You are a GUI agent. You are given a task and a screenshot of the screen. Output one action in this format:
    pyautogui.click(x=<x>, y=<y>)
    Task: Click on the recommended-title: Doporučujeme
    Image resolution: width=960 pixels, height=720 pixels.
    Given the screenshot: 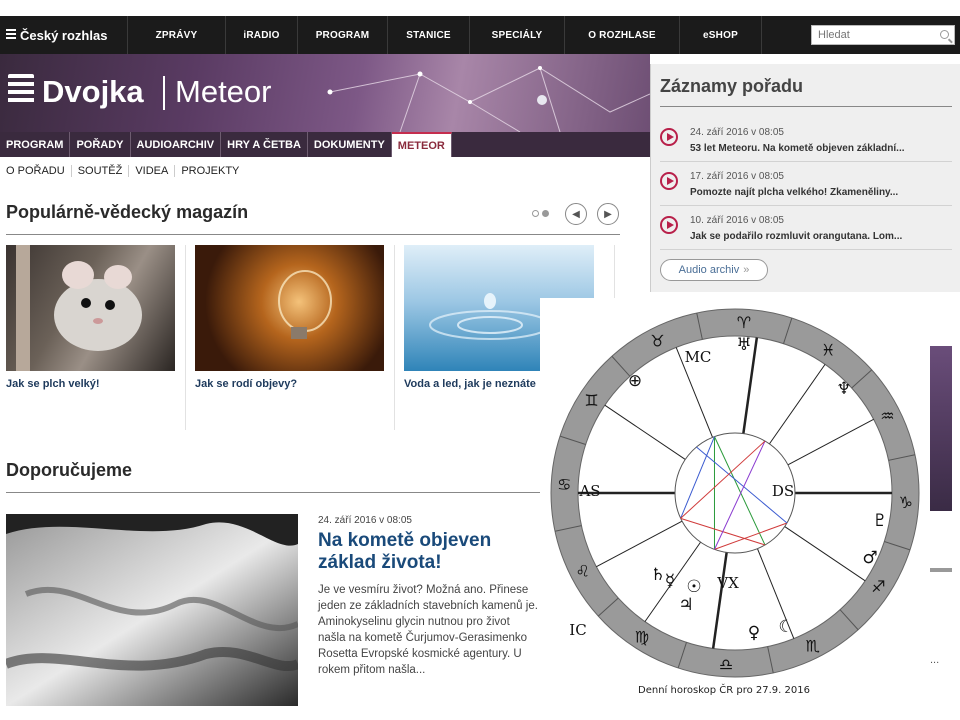 What is the action you would take?
    pyautogui.click(x=69, y=470)
    